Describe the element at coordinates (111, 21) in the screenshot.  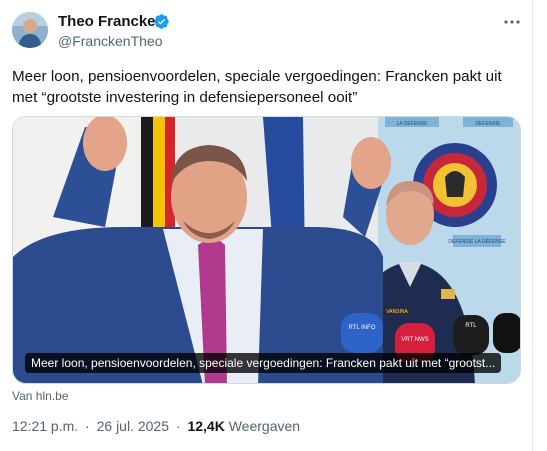
I see `author-name: Theo Francken` at that location.